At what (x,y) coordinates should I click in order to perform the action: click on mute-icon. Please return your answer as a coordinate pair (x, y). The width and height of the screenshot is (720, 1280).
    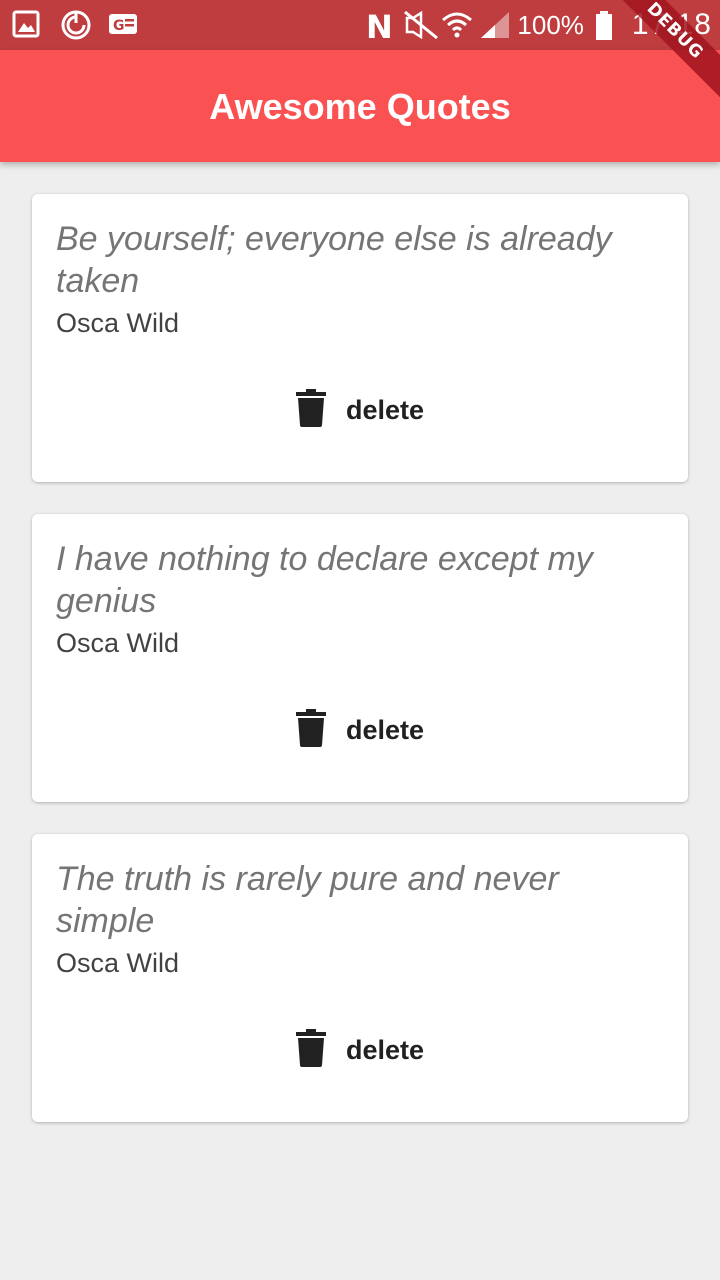
    Looking at the image, I should click on (421, 25).